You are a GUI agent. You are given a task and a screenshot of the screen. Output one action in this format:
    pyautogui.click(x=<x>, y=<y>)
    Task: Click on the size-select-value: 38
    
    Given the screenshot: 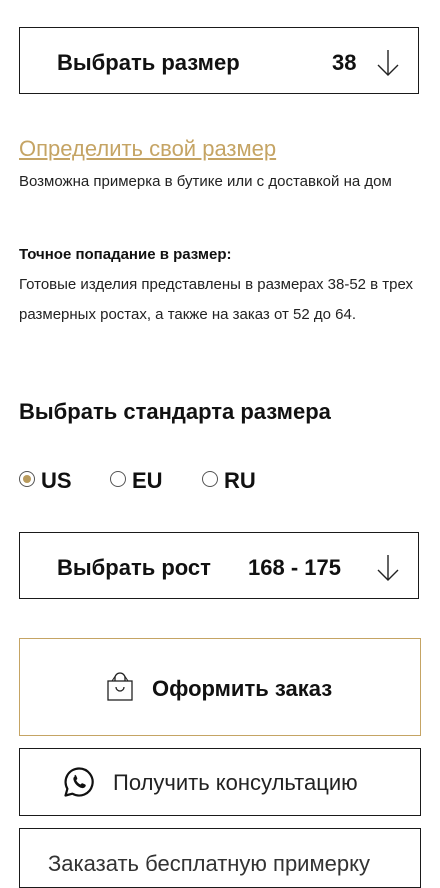 What is the action you would take?
    pyautogui.click(x=344, y=62)
    